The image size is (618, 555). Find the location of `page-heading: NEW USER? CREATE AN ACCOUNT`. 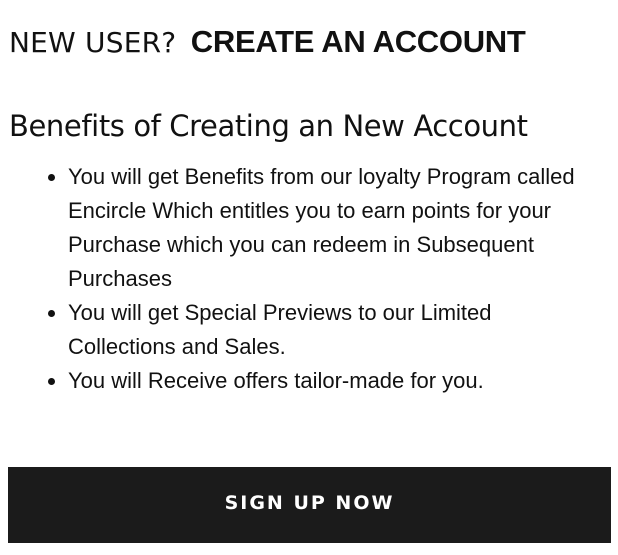

page-heading: NEW USER? CREATE AN ACCOUNT is located at coordinates (267, 45).